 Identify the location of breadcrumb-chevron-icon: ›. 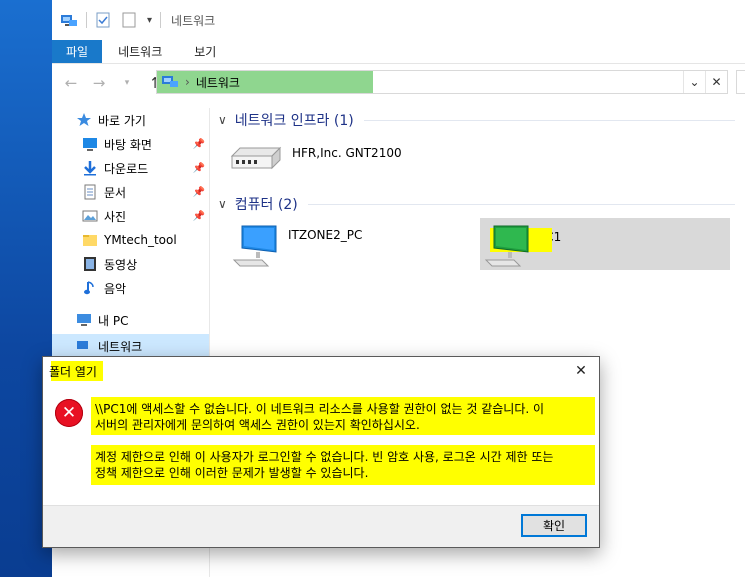
(187, 82).